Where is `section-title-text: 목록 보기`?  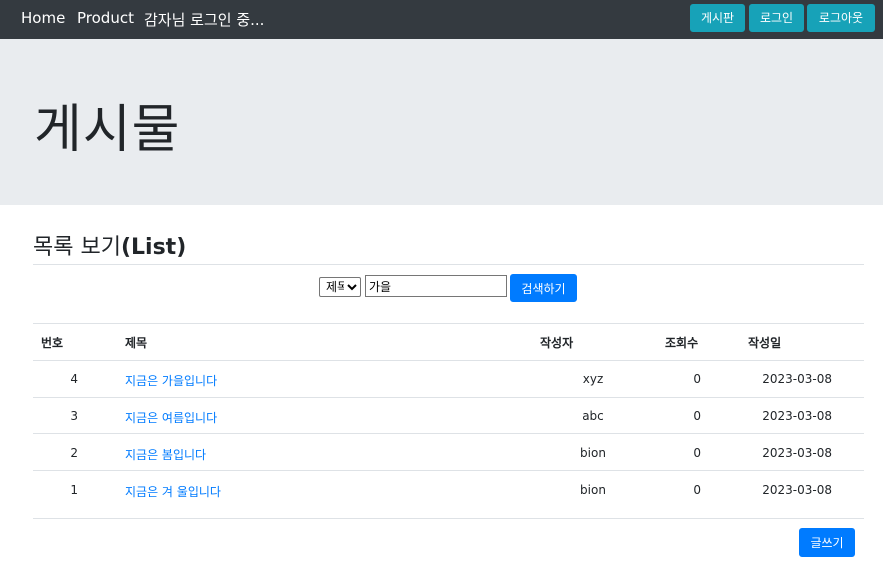 section-title-text: 목록 보기 is located at coordinates (77, 247).